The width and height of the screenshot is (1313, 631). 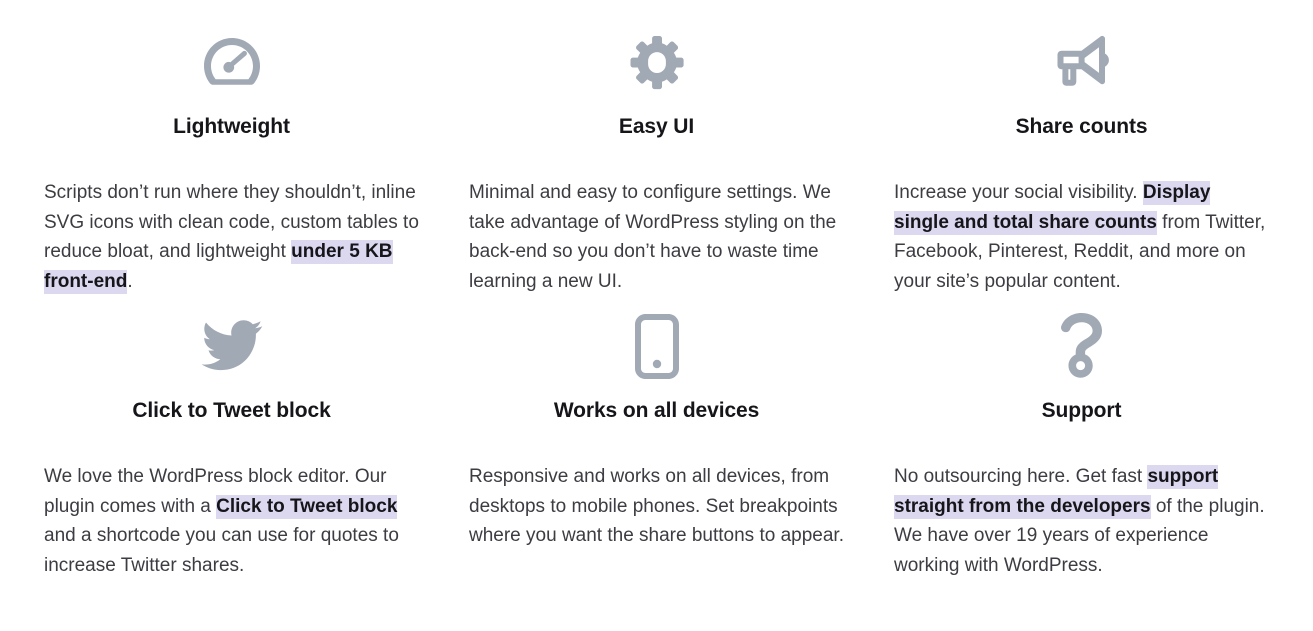 I want to click on feature-title: Support, so click(x=1081, y=410).